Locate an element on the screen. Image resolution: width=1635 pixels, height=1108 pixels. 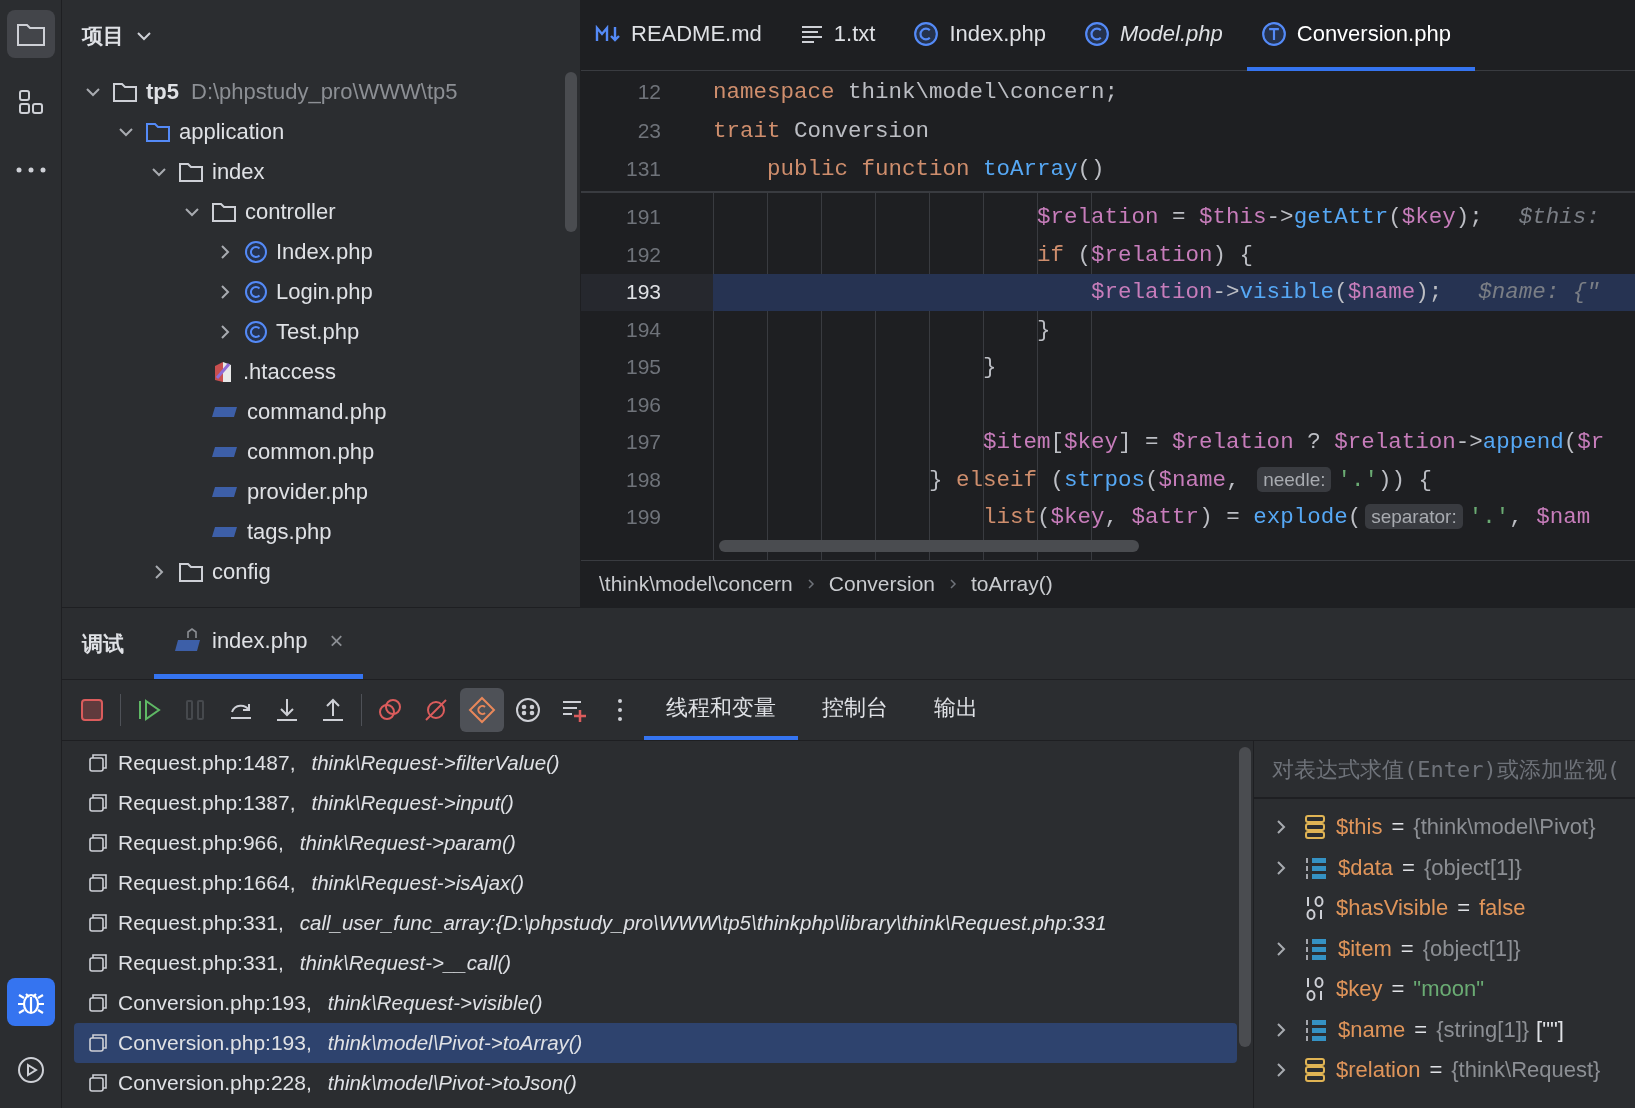
stack-frame: Request.php:1664, think\Request->isAjax() is located at coordinates (655, 883).